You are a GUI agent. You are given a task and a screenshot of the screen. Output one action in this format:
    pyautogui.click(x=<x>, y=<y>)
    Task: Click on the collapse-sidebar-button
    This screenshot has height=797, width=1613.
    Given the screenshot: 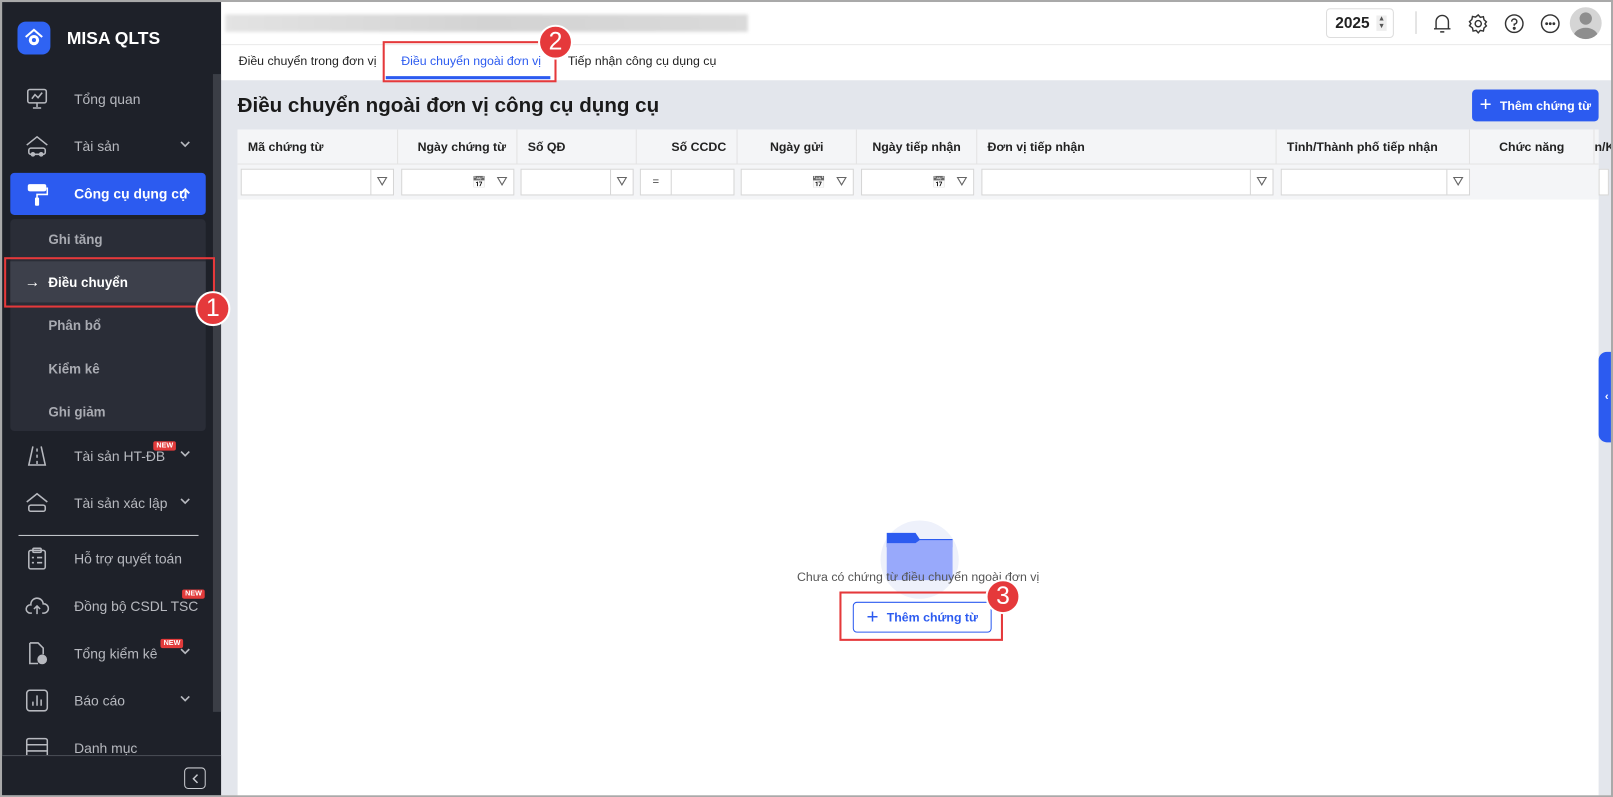 What is the action you would take?
    pyautogui.click(x=195, y=778)
    